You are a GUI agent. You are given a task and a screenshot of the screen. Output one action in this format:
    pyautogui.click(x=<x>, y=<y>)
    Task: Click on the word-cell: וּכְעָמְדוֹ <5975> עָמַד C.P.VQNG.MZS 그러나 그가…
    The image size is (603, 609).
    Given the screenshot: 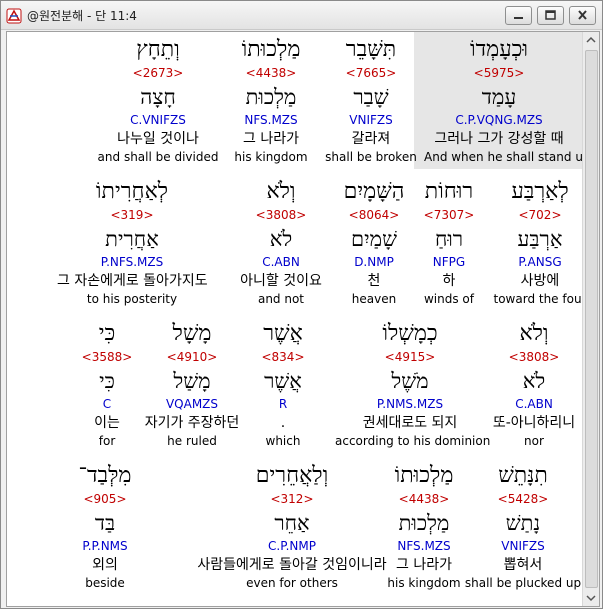 What is the action you would take?
    pyautogui.click(x=507, y=102)
    